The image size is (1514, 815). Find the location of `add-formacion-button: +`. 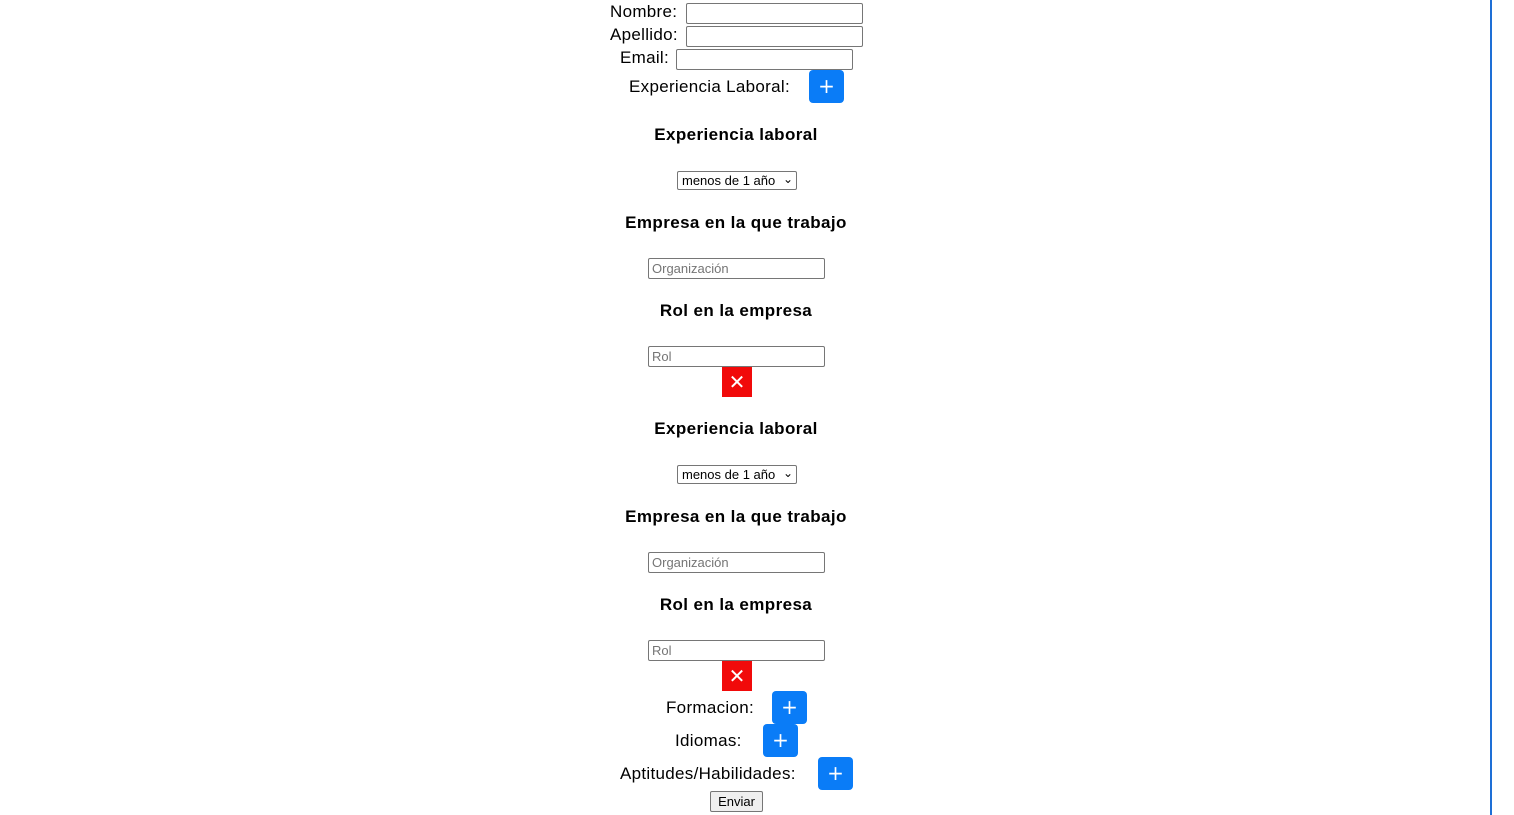

add-formacion-button: + is located at coordinates (789, 707).